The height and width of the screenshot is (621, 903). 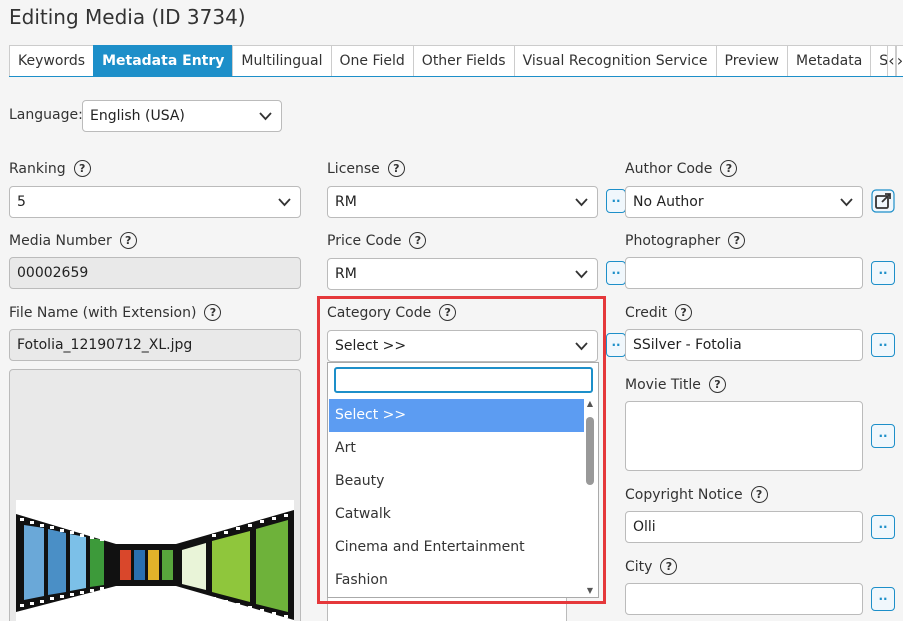 I want to click on movie-title-label: Movie Title ?, so click(x=675, y=384).